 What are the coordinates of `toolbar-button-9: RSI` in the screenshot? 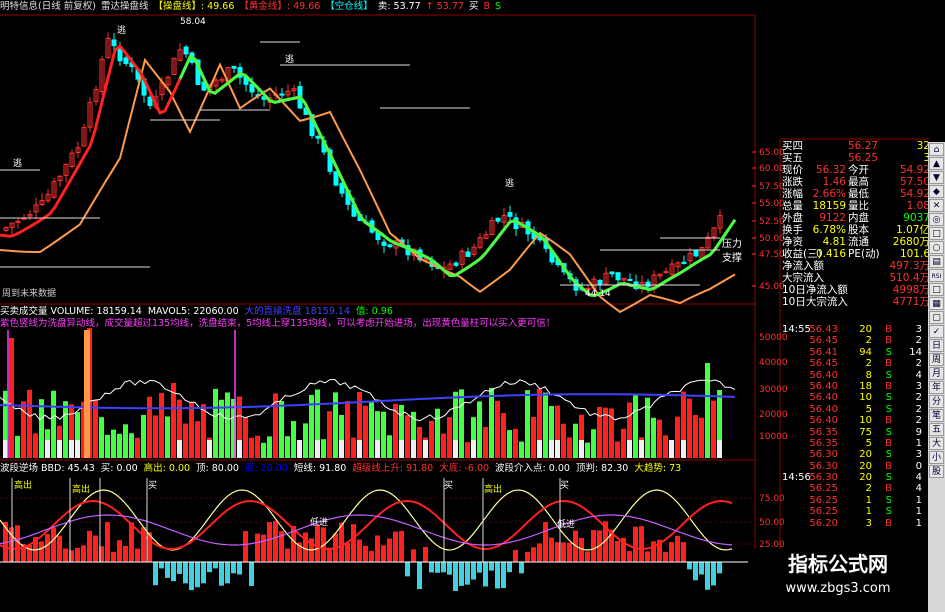 It's located at (936, 275).